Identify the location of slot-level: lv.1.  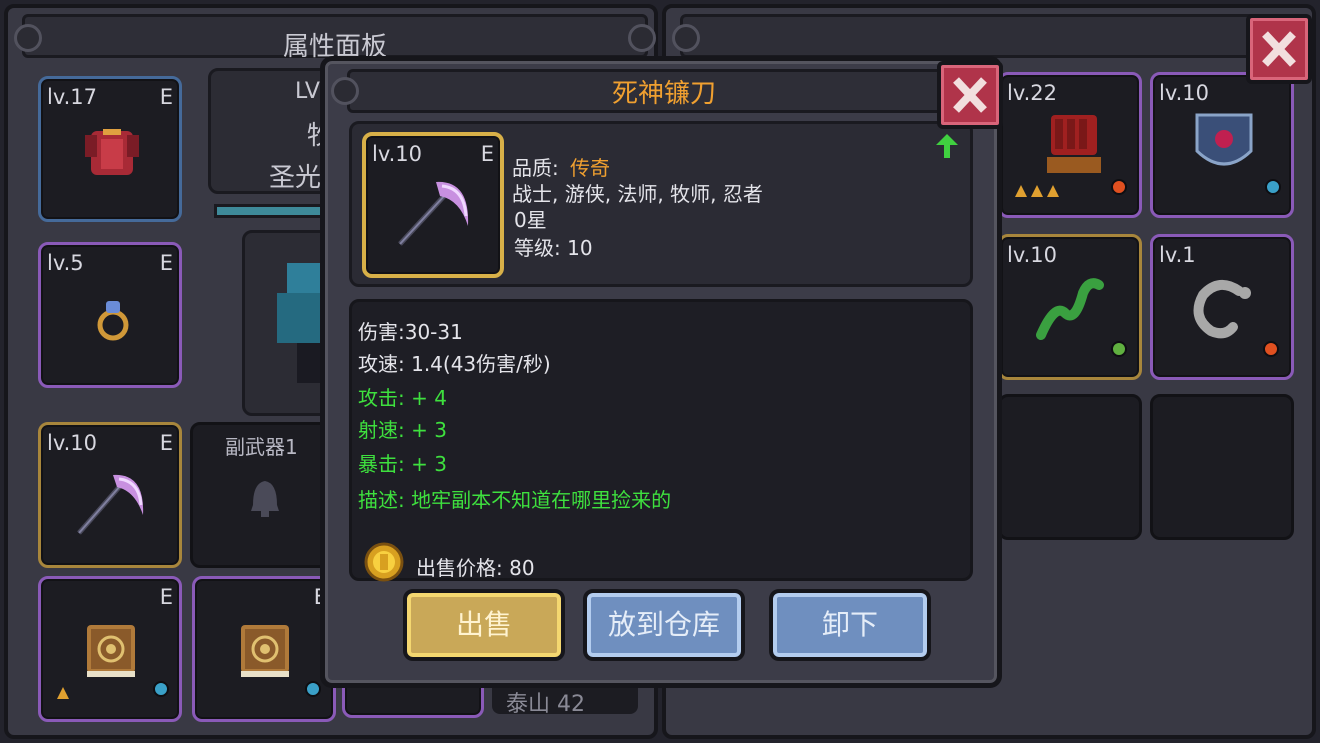
(1177, 255).